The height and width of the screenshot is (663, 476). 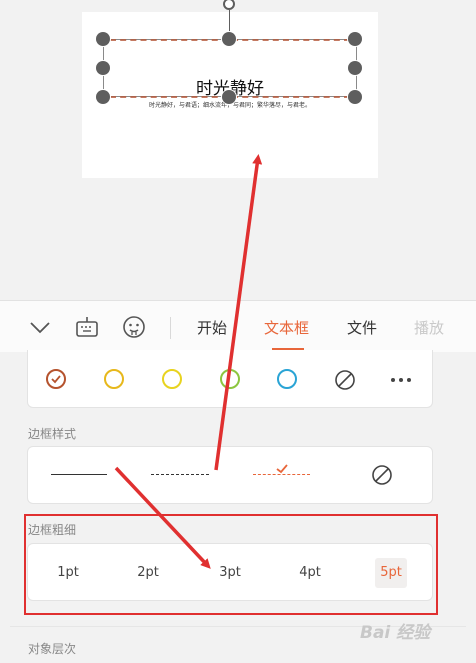 I want to click on tab-file: 文件, so click(x=362, y=327).